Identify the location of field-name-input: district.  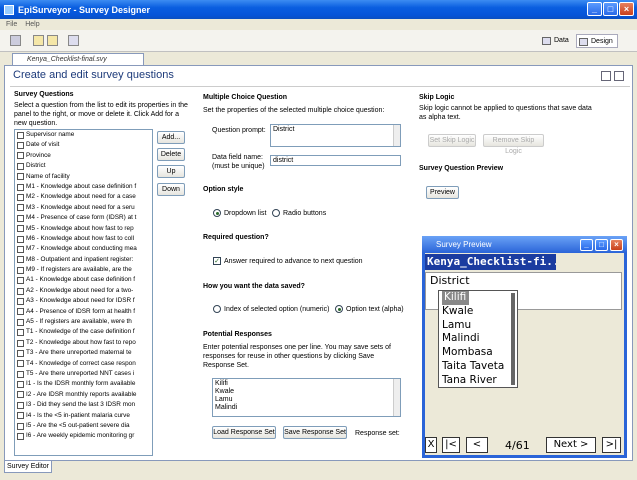
(335, 160).